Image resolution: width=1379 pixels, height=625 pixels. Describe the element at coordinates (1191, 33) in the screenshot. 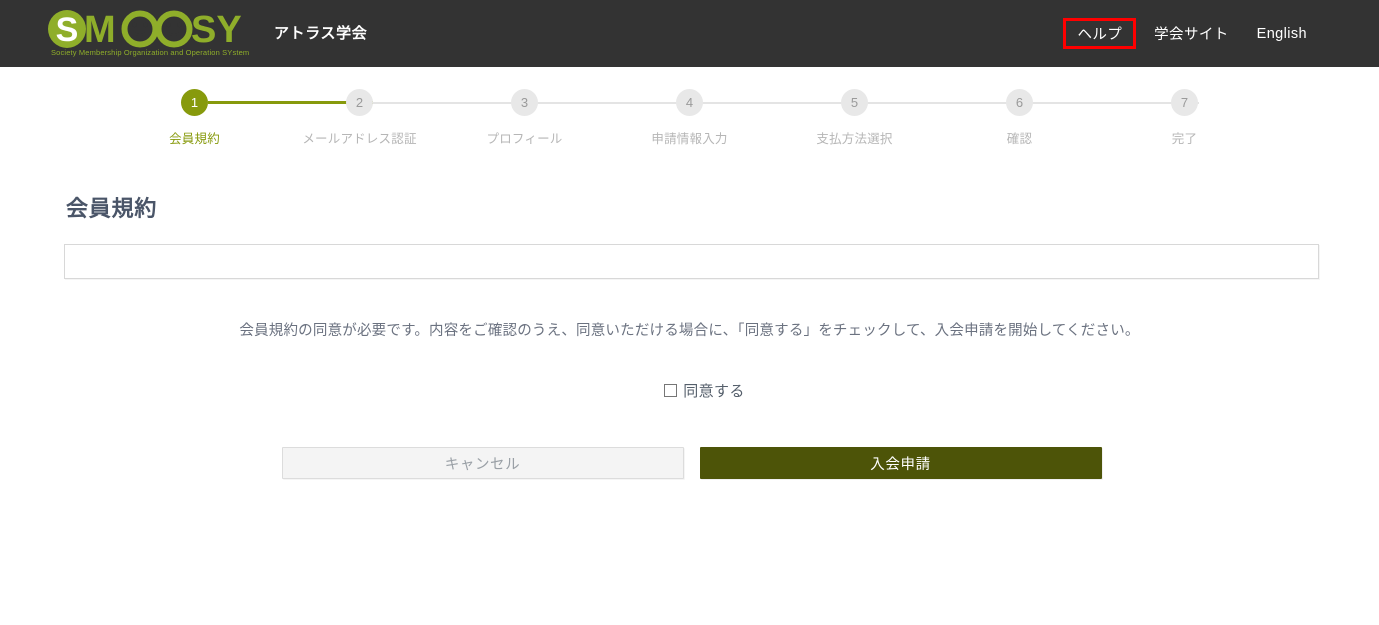

I see `nav-item-society-site: 学会サイト` at that location.